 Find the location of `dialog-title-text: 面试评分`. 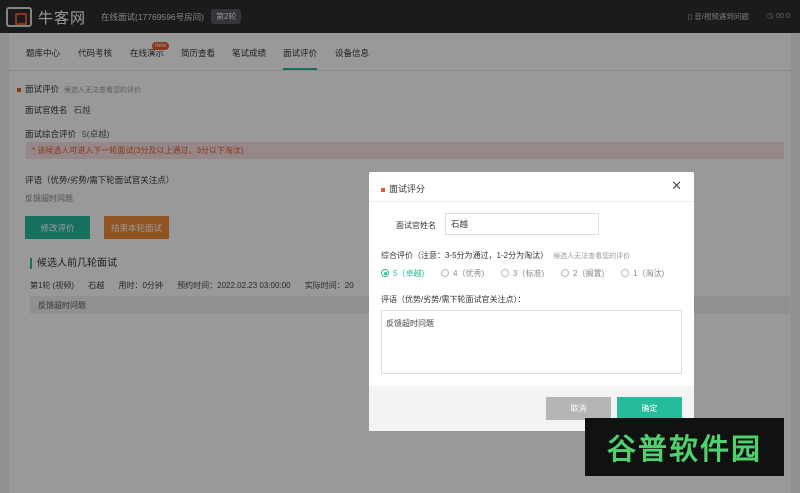

dialog-title-text: 面试评分 is located at coordinates (407, 189).